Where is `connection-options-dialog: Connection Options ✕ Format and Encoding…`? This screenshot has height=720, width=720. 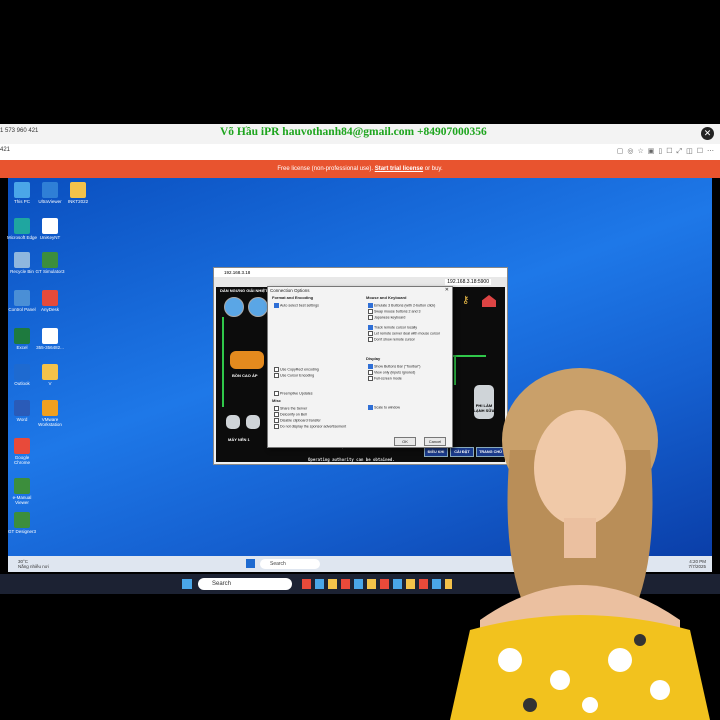 connection-options-dialog: Connection Options ✕ Format and Encoding… is located at coordinates (360, 367).